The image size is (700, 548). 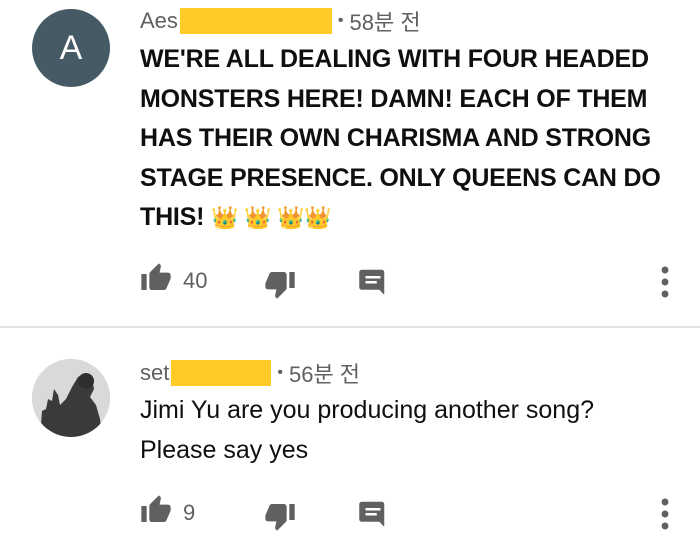 I want to click on timestamp: 58분 전, so click(x=385, y=21).